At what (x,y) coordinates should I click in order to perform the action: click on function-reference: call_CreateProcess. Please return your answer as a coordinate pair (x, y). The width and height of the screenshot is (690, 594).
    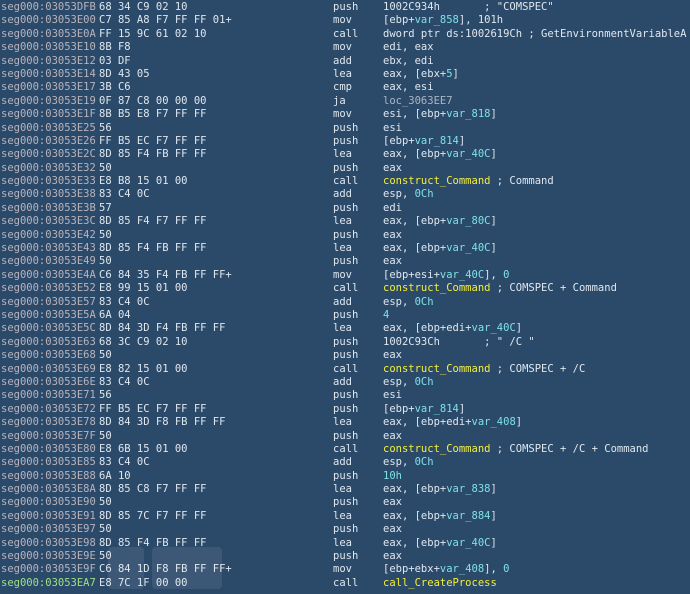
    Looking at the image, I should click on (440, 583).